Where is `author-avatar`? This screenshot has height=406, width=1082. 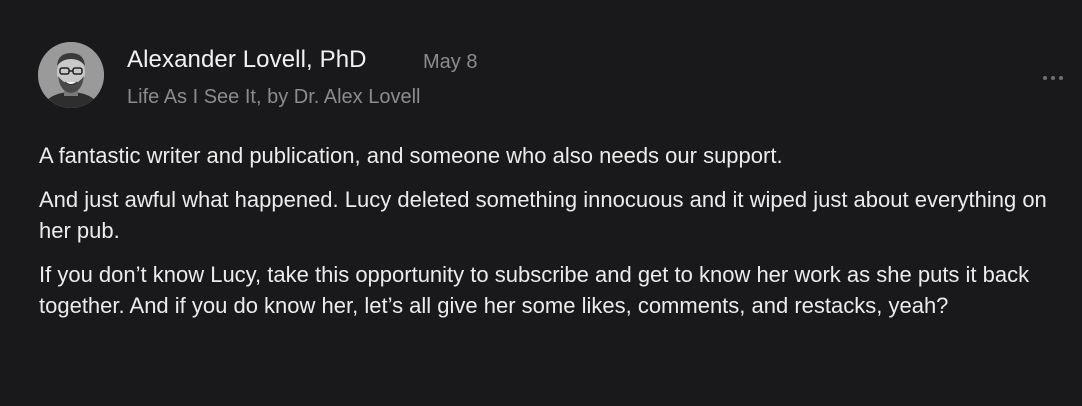
author-avatar is located at coordinates (71, 75).